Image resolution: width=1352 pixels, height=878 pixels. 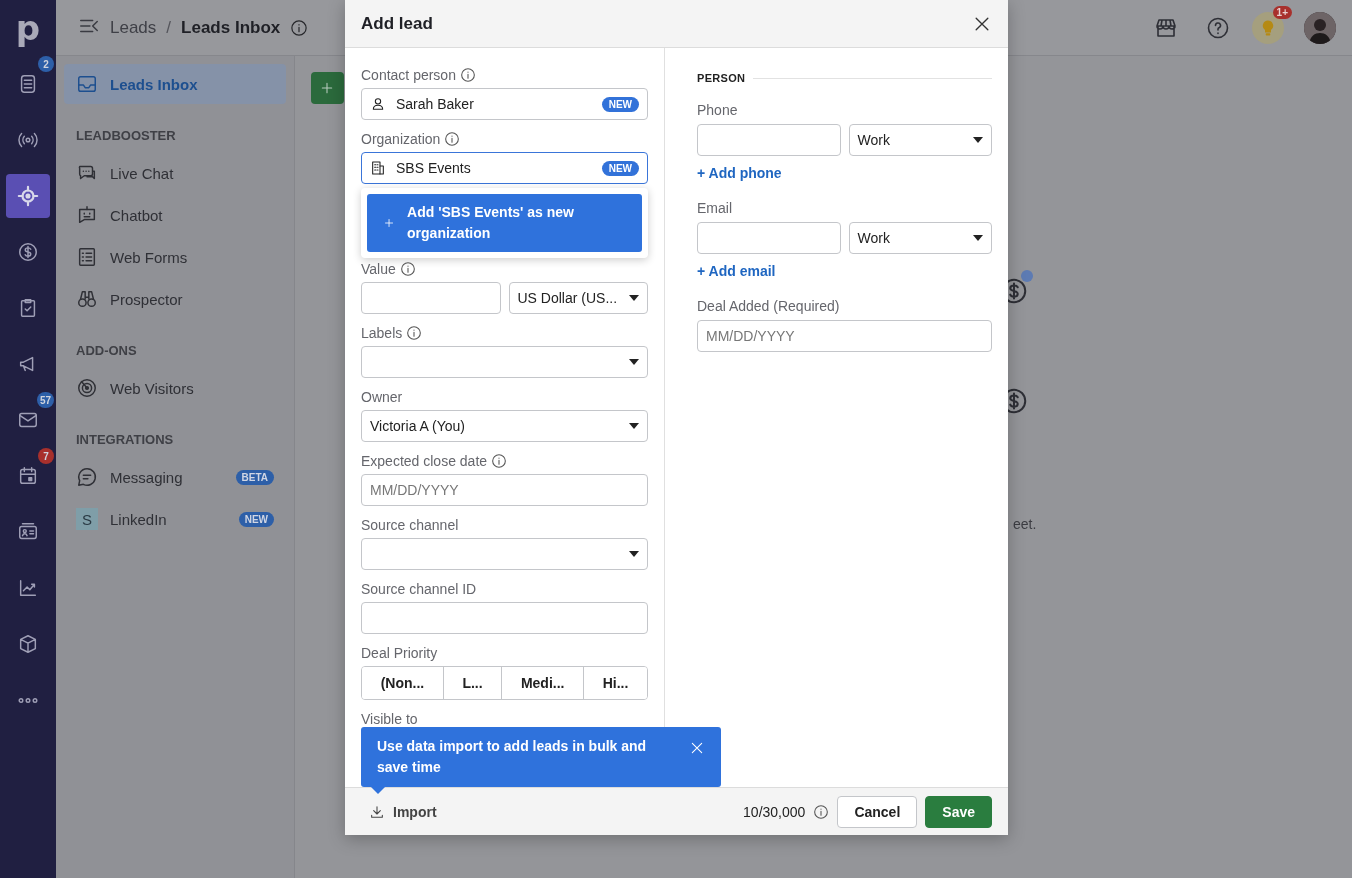 I want to click on entity-field: Sarah Baker NEW, so click(x=504, y=104).